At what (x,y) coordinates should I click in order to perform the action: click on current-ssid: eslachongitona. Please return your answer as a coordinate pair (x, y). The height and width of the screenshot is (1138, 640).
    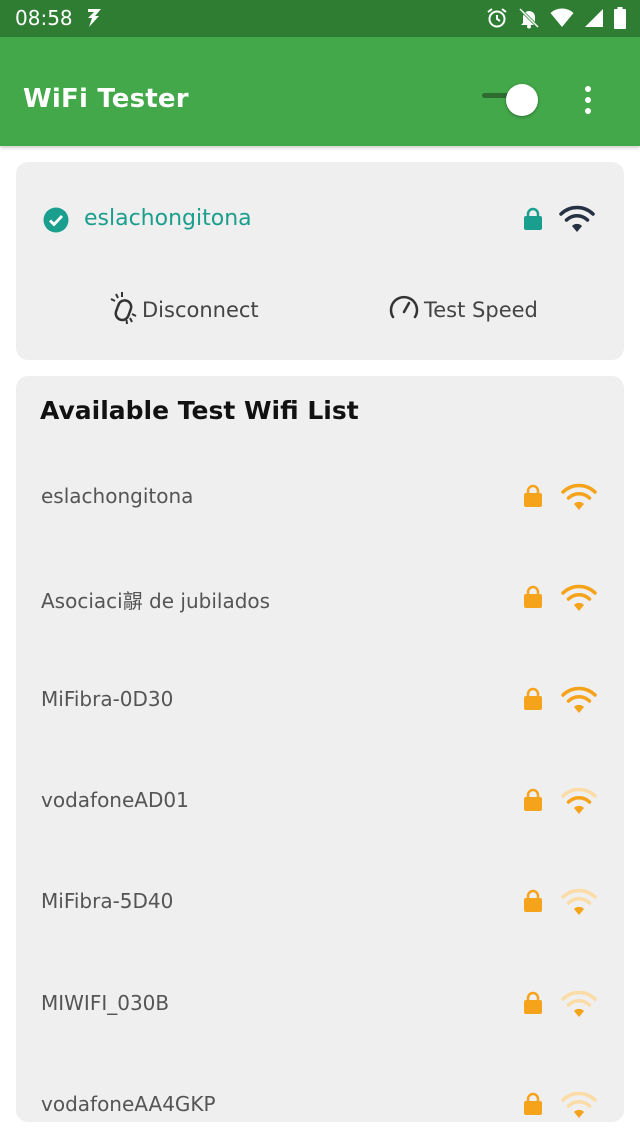
    Looking at the image, I should click on (168, 218).